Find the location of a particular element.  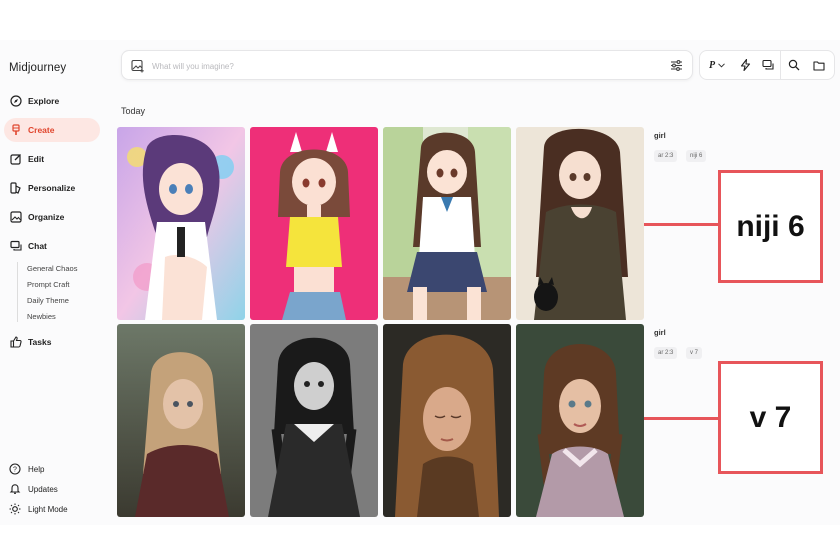

sidebar-item-label: Chat is located at coordinates (37, 246).